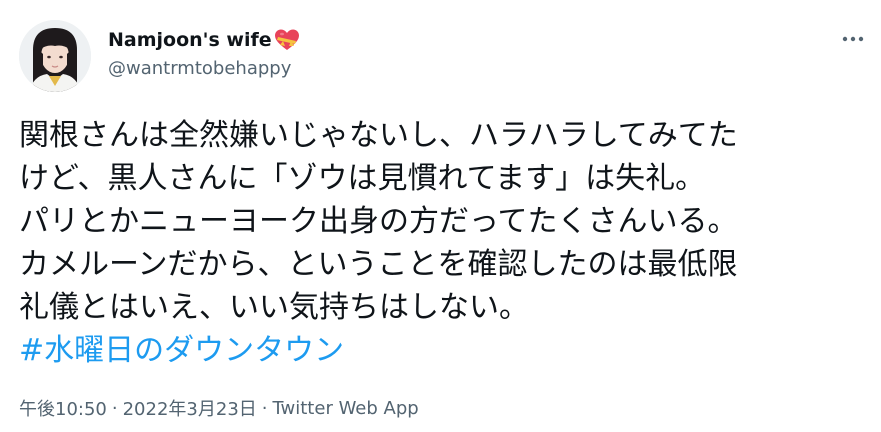  I want to click on tweet-line: 関根さんは全然嫌いじゃないし、ハラハラしてみてた, so click(378, 135).